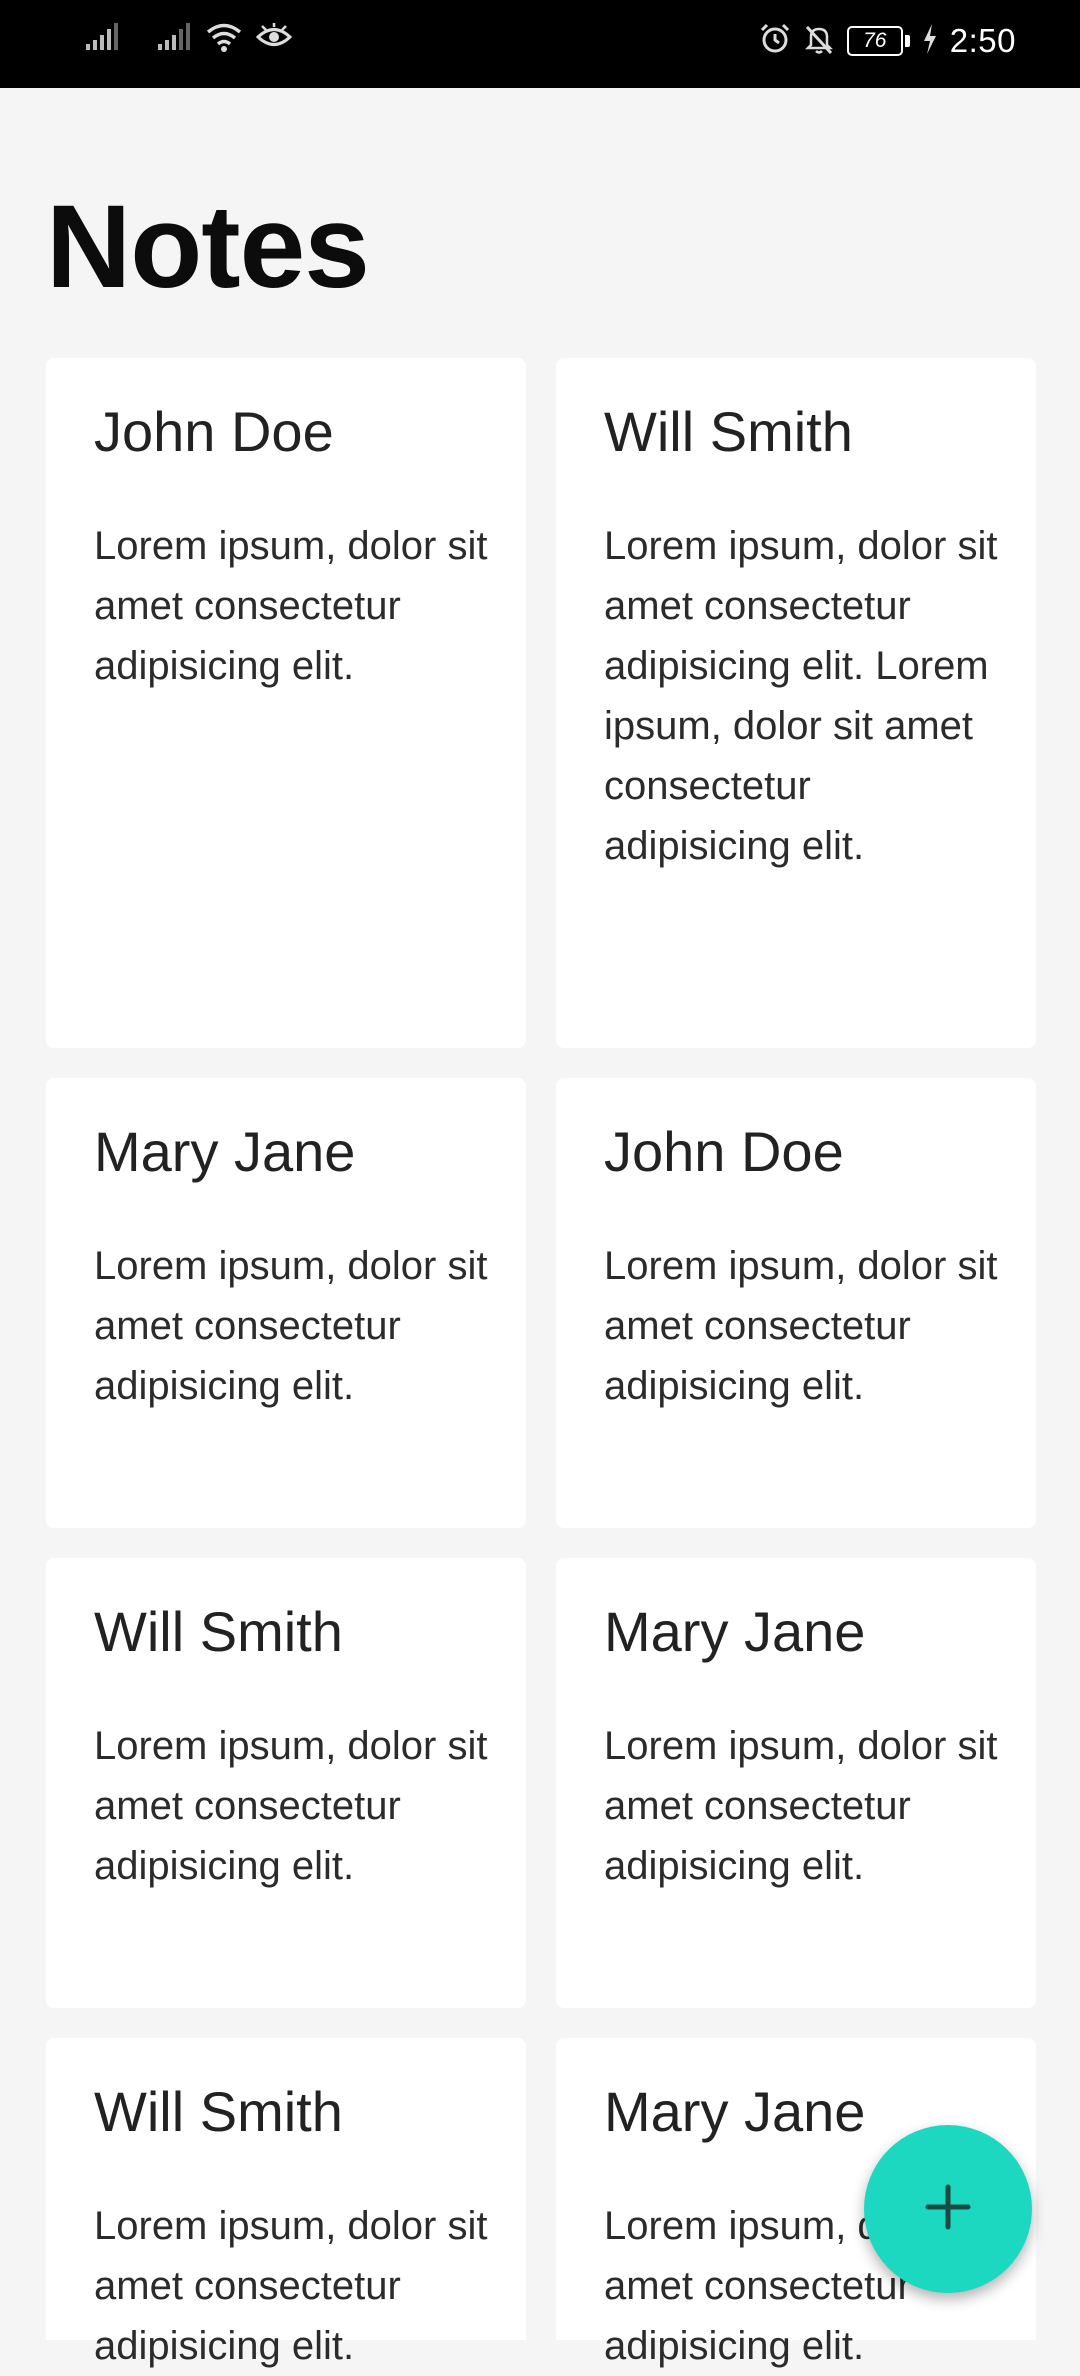  What do you see at coordinates (224, 39) in the screenshot?
I see `wifi-icon` at bounding box center [224, 39].